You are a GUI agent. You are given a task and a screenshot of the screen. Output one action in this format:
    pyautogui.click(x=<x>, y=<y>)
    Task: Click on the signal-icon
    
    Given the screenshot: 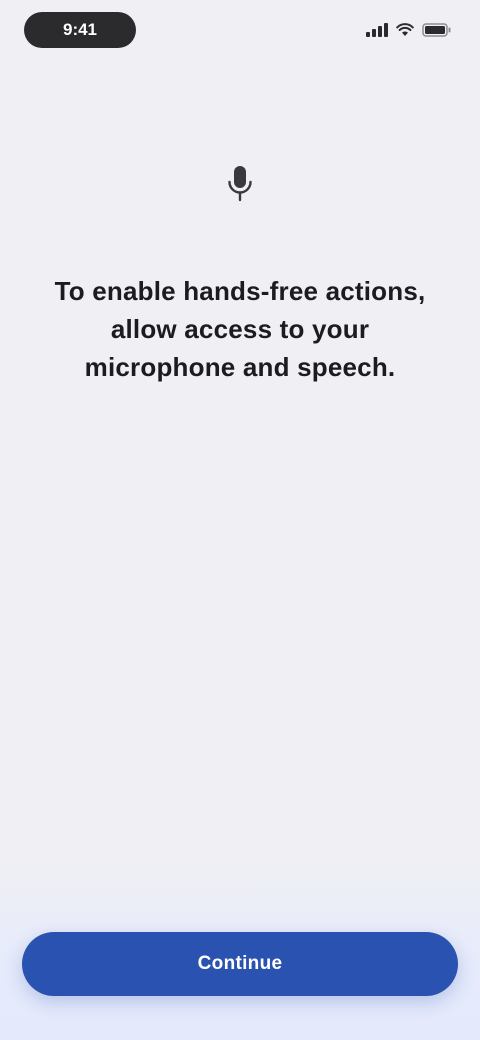 What is the action you would take?
    pyautogui.click(x=377, y=30)
    